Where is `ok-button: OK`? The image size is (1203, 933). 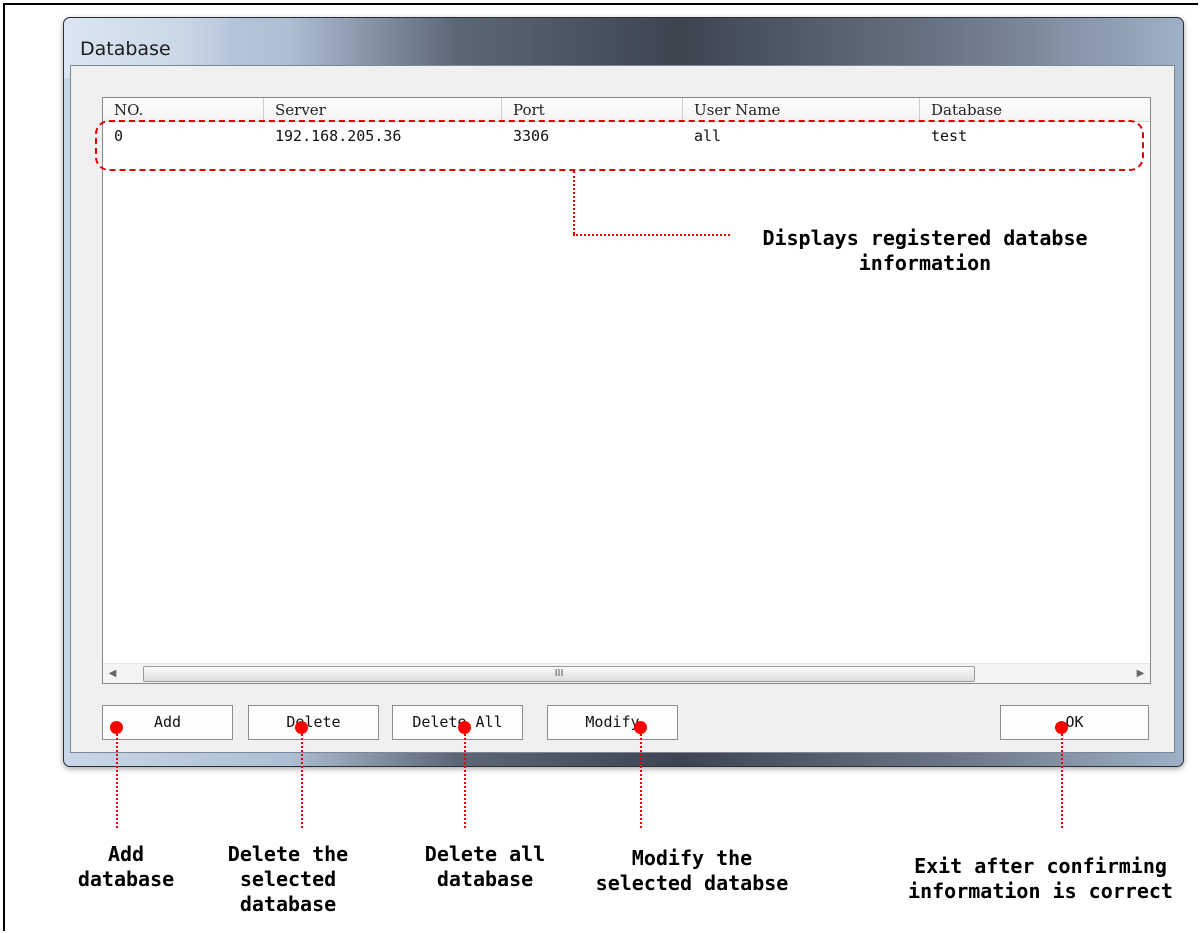
ok-button: OK is located at coordinates (1074, 722).